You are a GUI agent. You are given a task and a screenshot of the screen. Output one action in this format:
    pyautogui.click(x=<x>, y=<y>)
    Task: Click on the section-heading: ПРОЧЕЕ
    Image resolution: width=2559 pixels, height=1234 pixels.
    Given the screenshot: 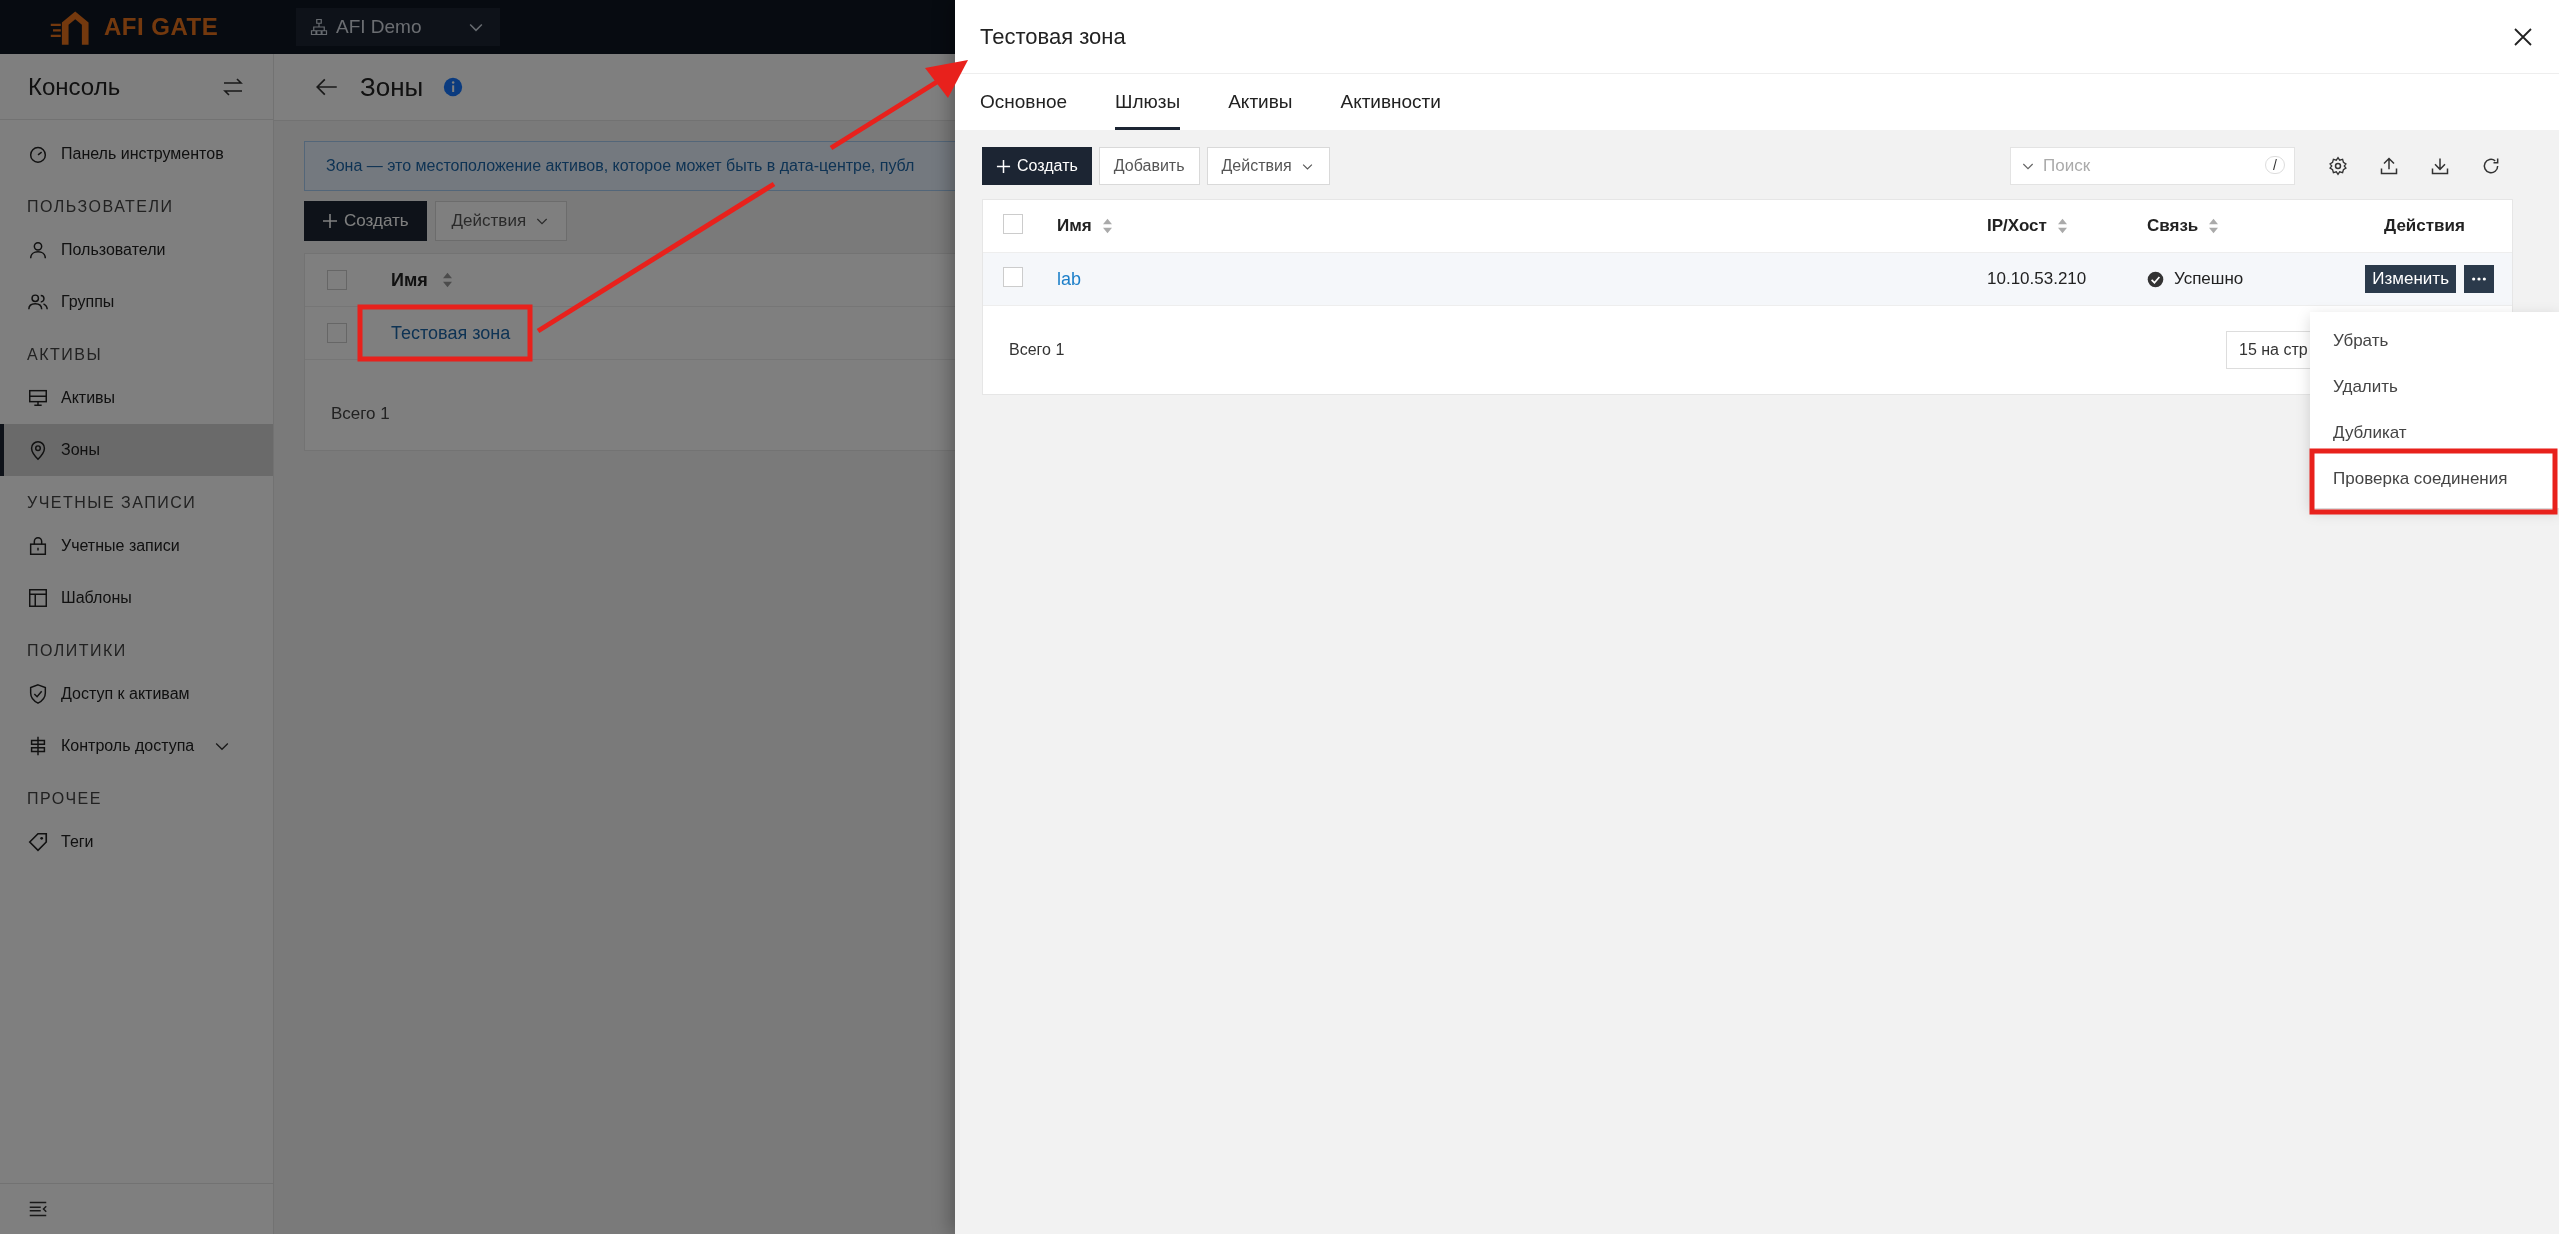 What is the action you would take?
    pyautogui.click(x=64, y=799)
    